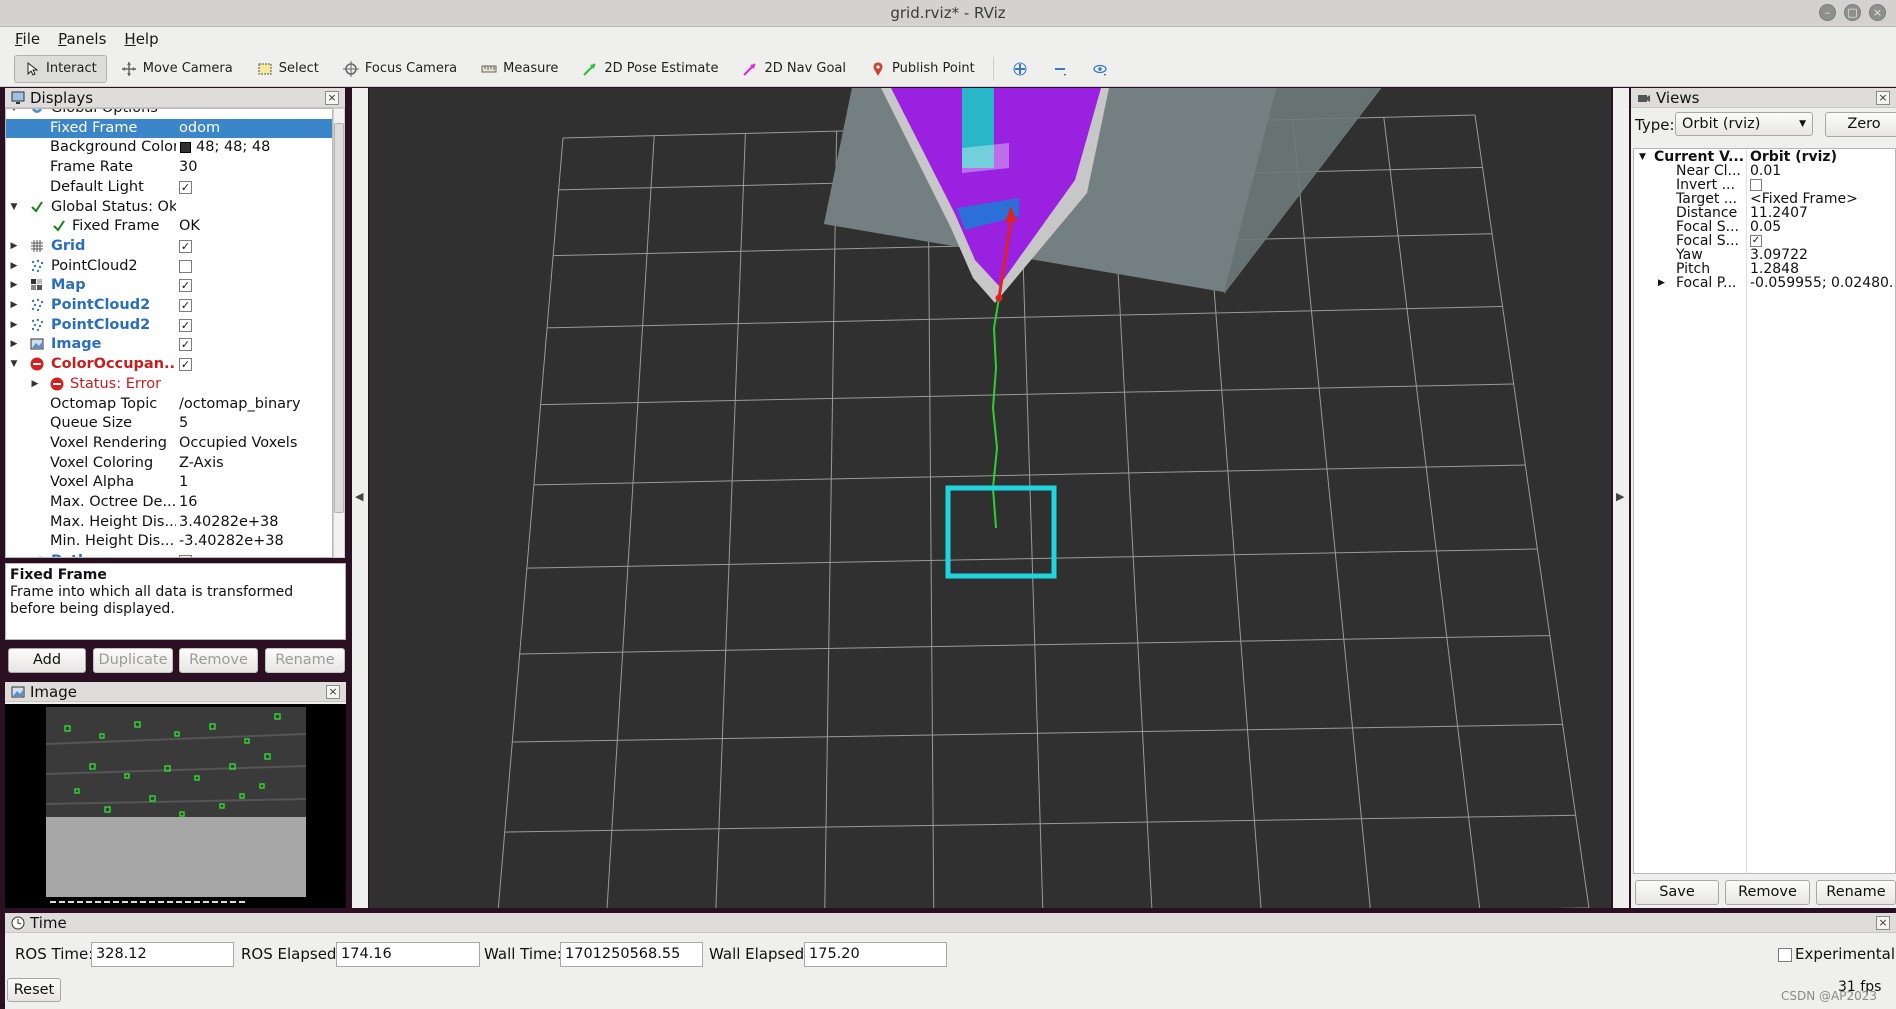 This screenshot has width=1896, height=1009. Describe the element at coordinates (254, 128) in the screenshot. I see `display-row-value: odom` at that location.